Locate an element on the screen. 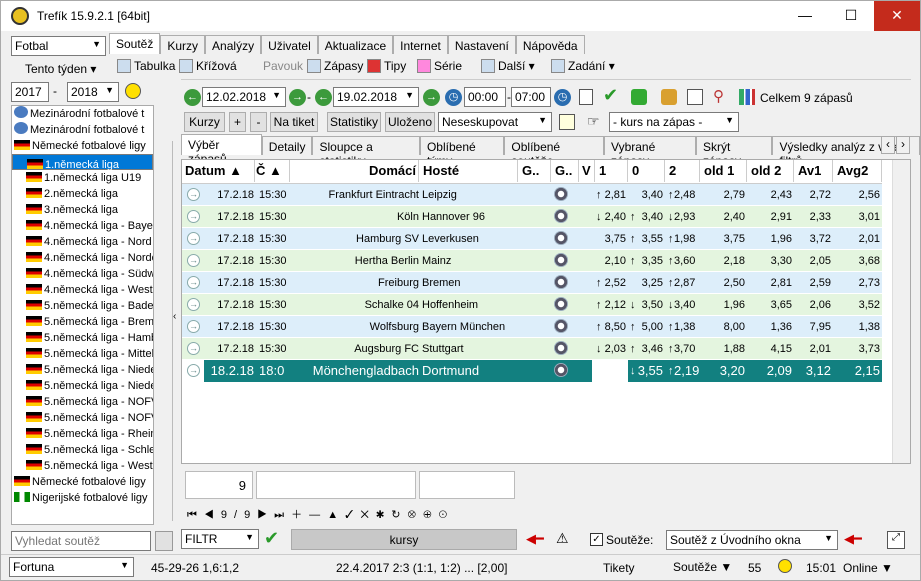 The image size is (921, 581). menu-tab: Internet is located at coordinates (420, 44).